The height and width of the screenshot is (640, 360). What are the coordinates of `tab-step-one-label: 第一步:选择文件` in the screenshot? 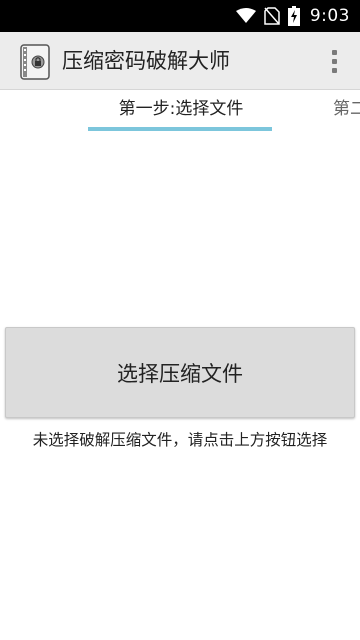 It's located at (181, 109).